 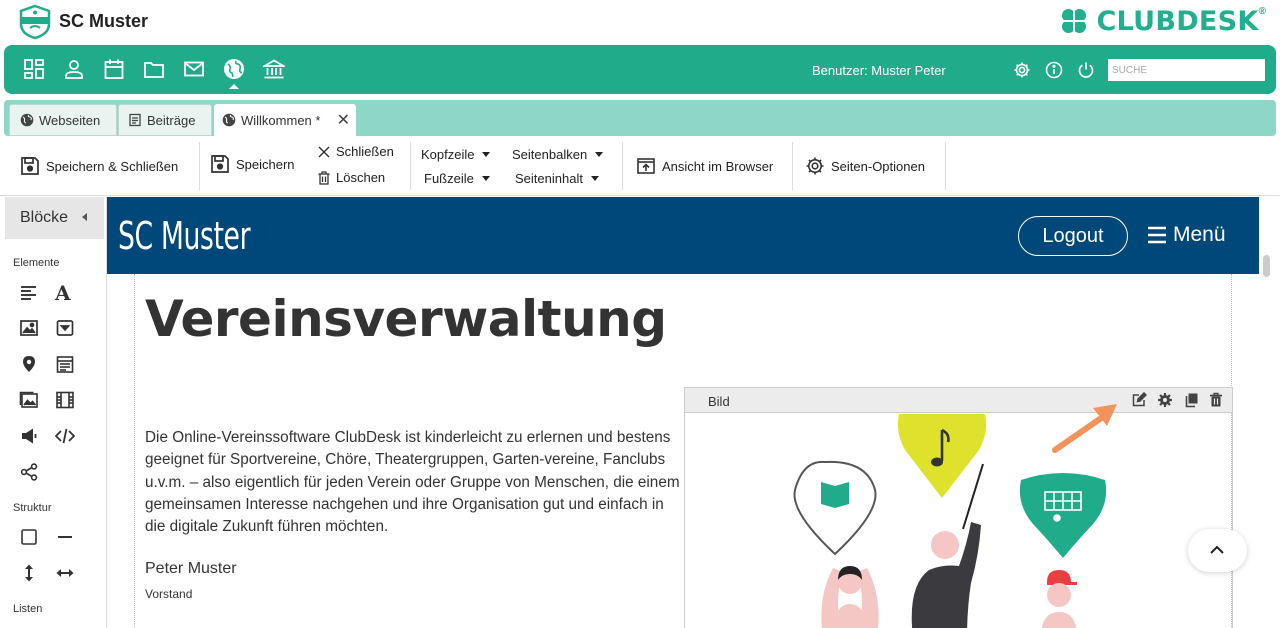 I want to click on box-icon, so click(x=29, y=537).